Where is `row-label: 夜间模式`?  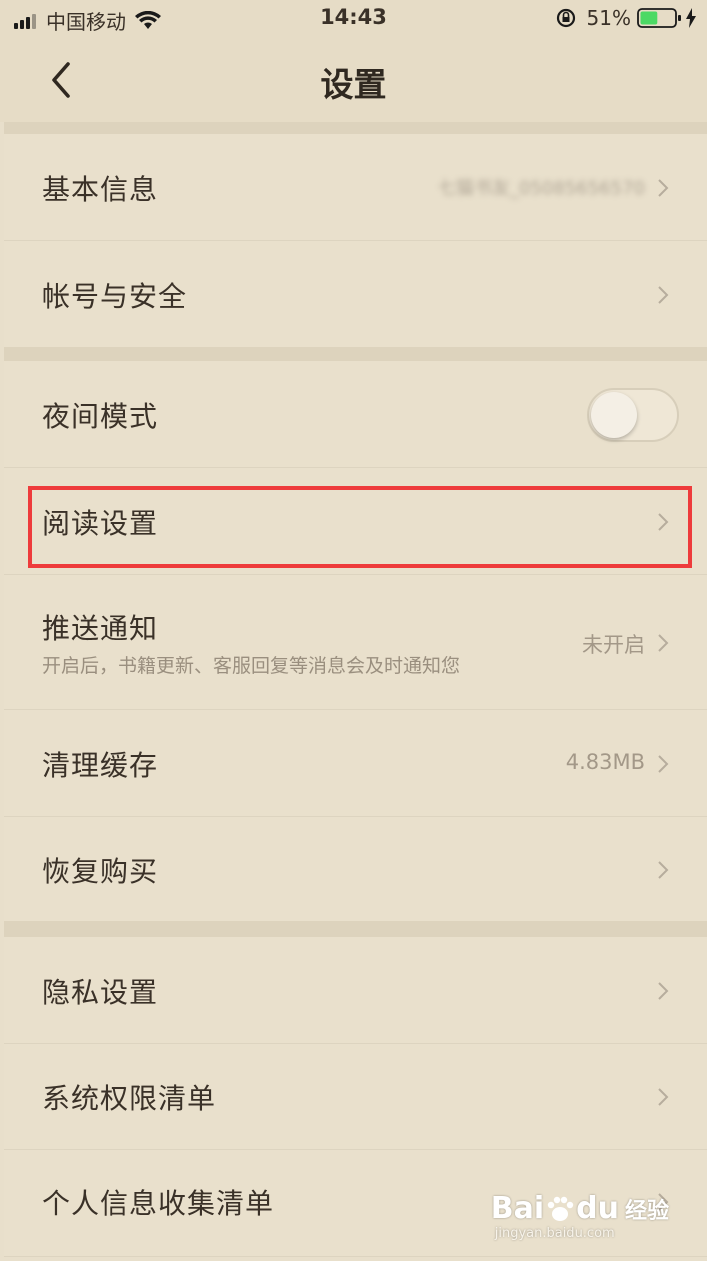 row-label: 夜间模式 is located at coordinates (100, 416).